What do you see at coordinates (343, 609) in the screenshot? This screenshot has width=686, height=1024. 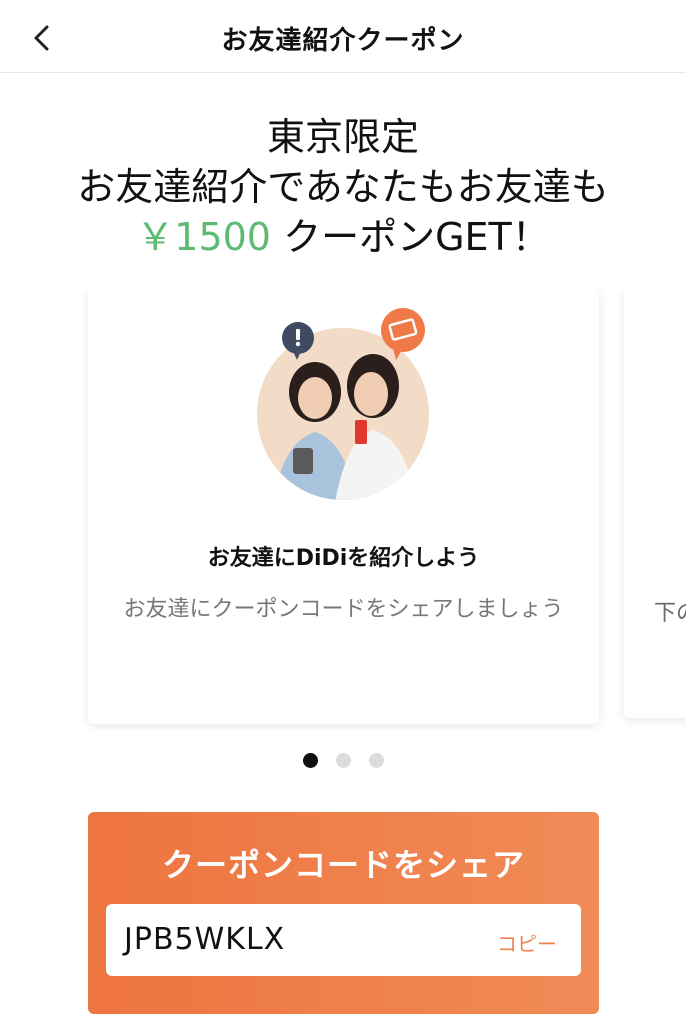 I see `card-description: お友達にクーポンコードをシェアしましょう` at bounding box center [343, 609].